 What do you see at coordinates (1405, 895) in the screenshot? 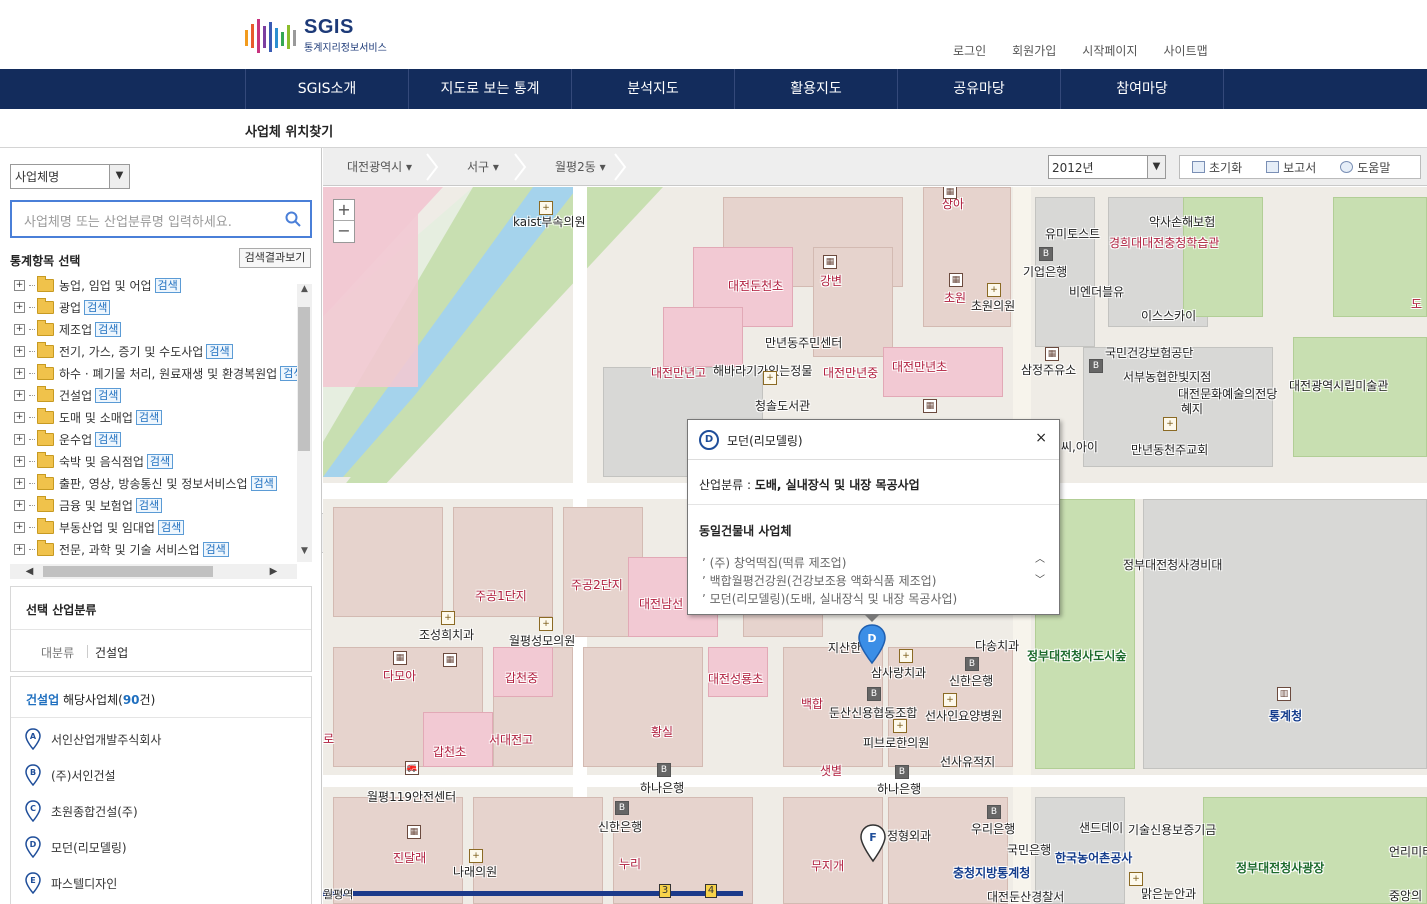
I see `map-label: 중앙의` at bounding box center [1405, 895].